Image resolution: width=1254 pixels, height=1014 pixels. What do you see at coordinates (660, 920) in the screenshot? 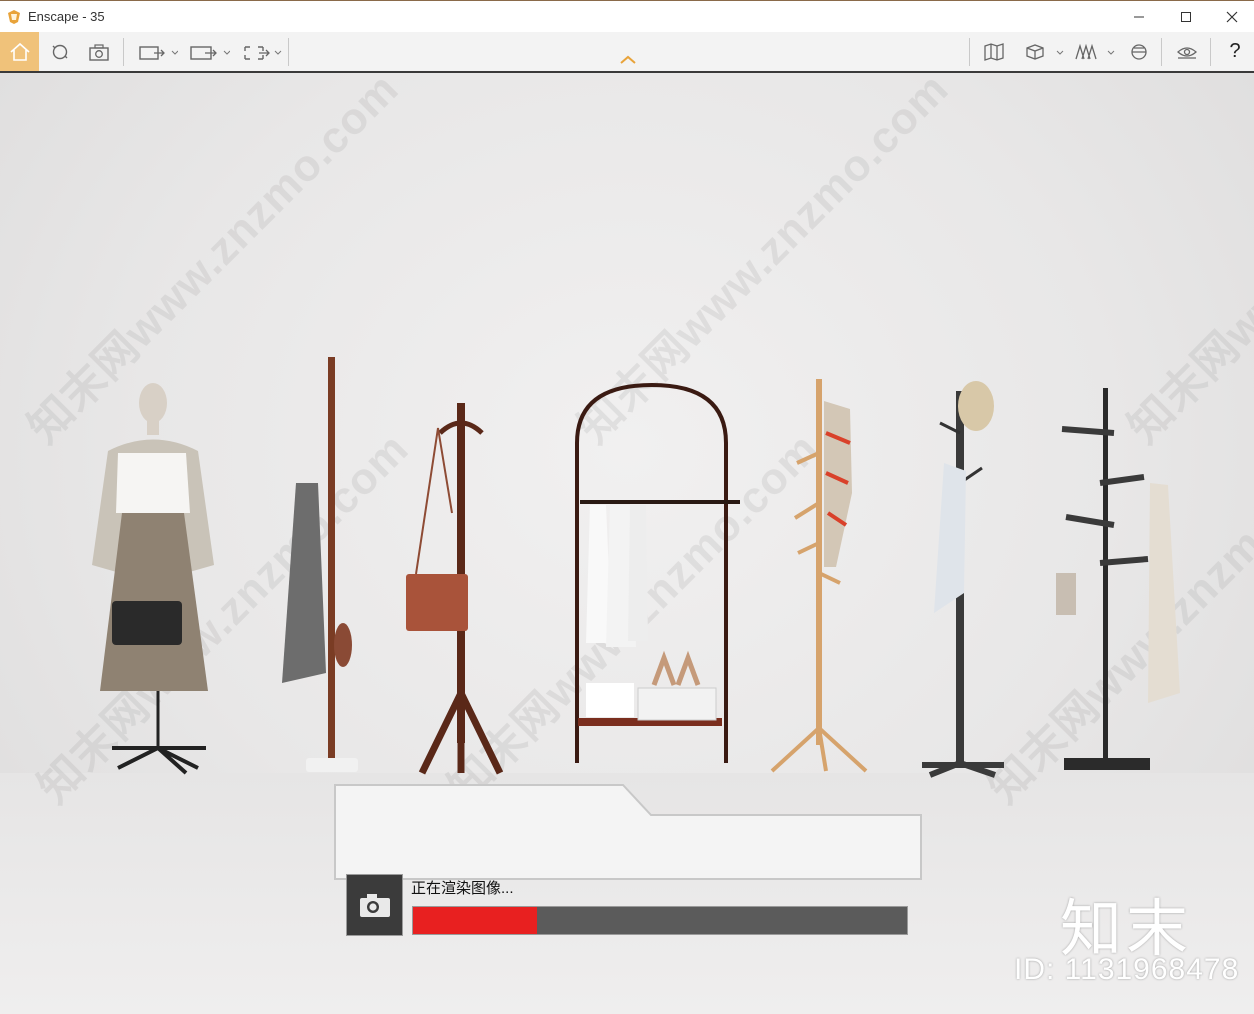
I see `render-progress-bar` at bounding box center [660, 920].